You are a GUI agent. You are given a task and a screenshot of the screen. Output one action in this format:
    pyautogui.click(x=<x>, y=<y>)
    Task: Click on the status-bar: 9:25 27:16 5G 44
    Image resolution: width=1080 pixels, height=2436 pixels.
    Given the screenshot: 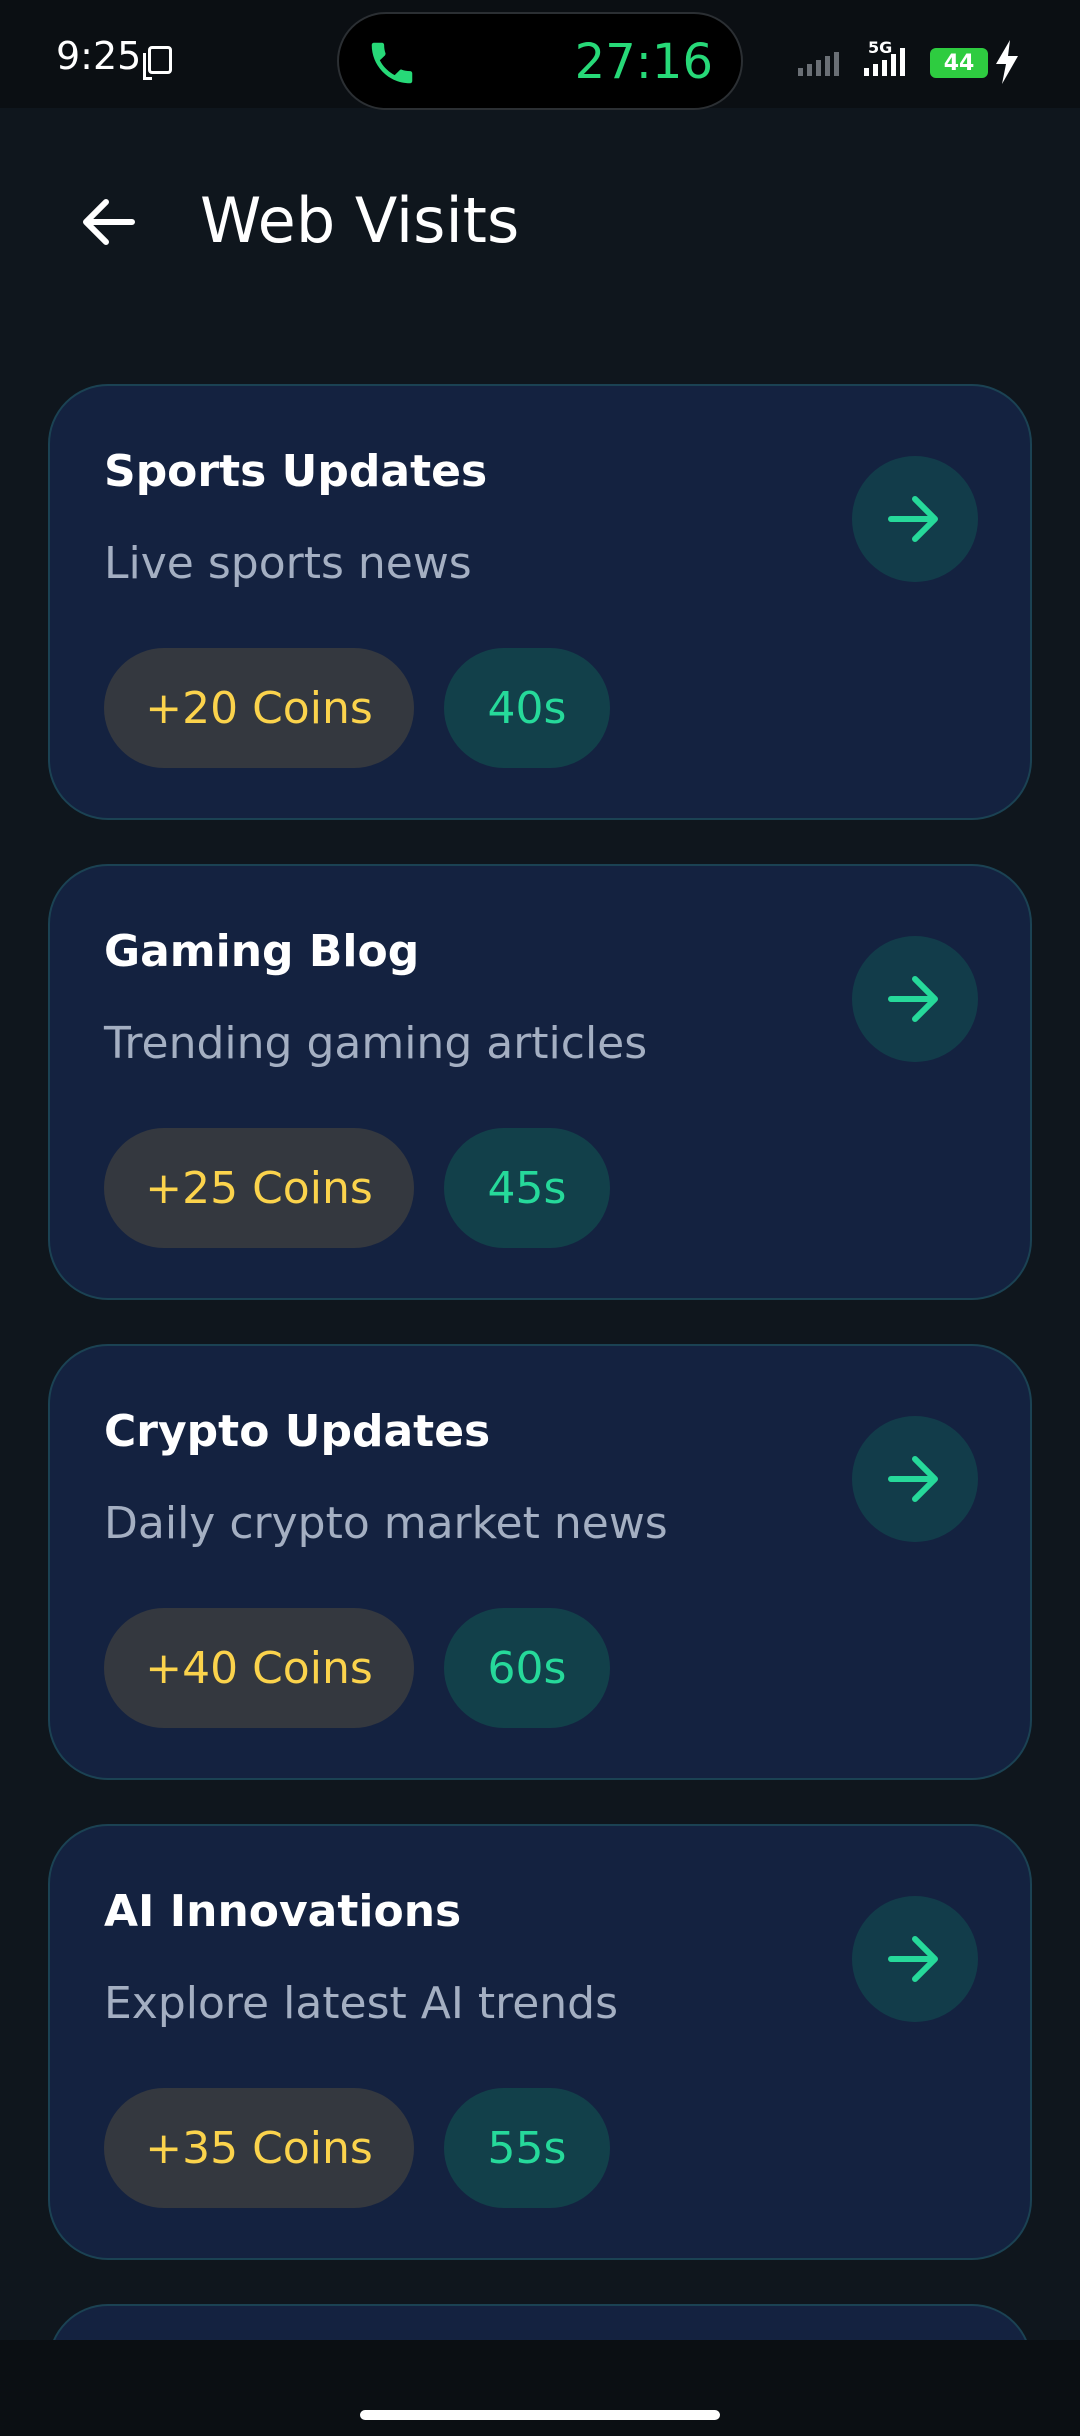 What is the action you would take?
    pyautogui.click(x=540, y=55)
    